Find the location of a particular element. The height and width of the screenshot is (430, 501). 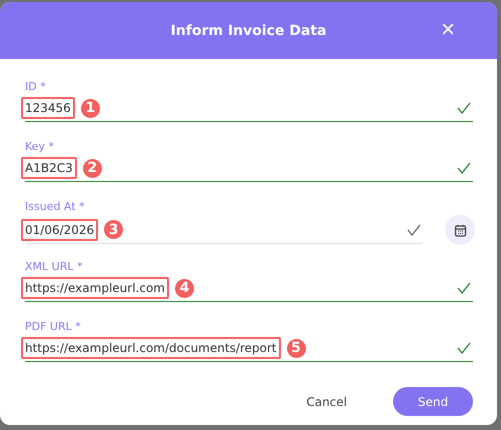

calendar-button is located at coordinates (460, 230).